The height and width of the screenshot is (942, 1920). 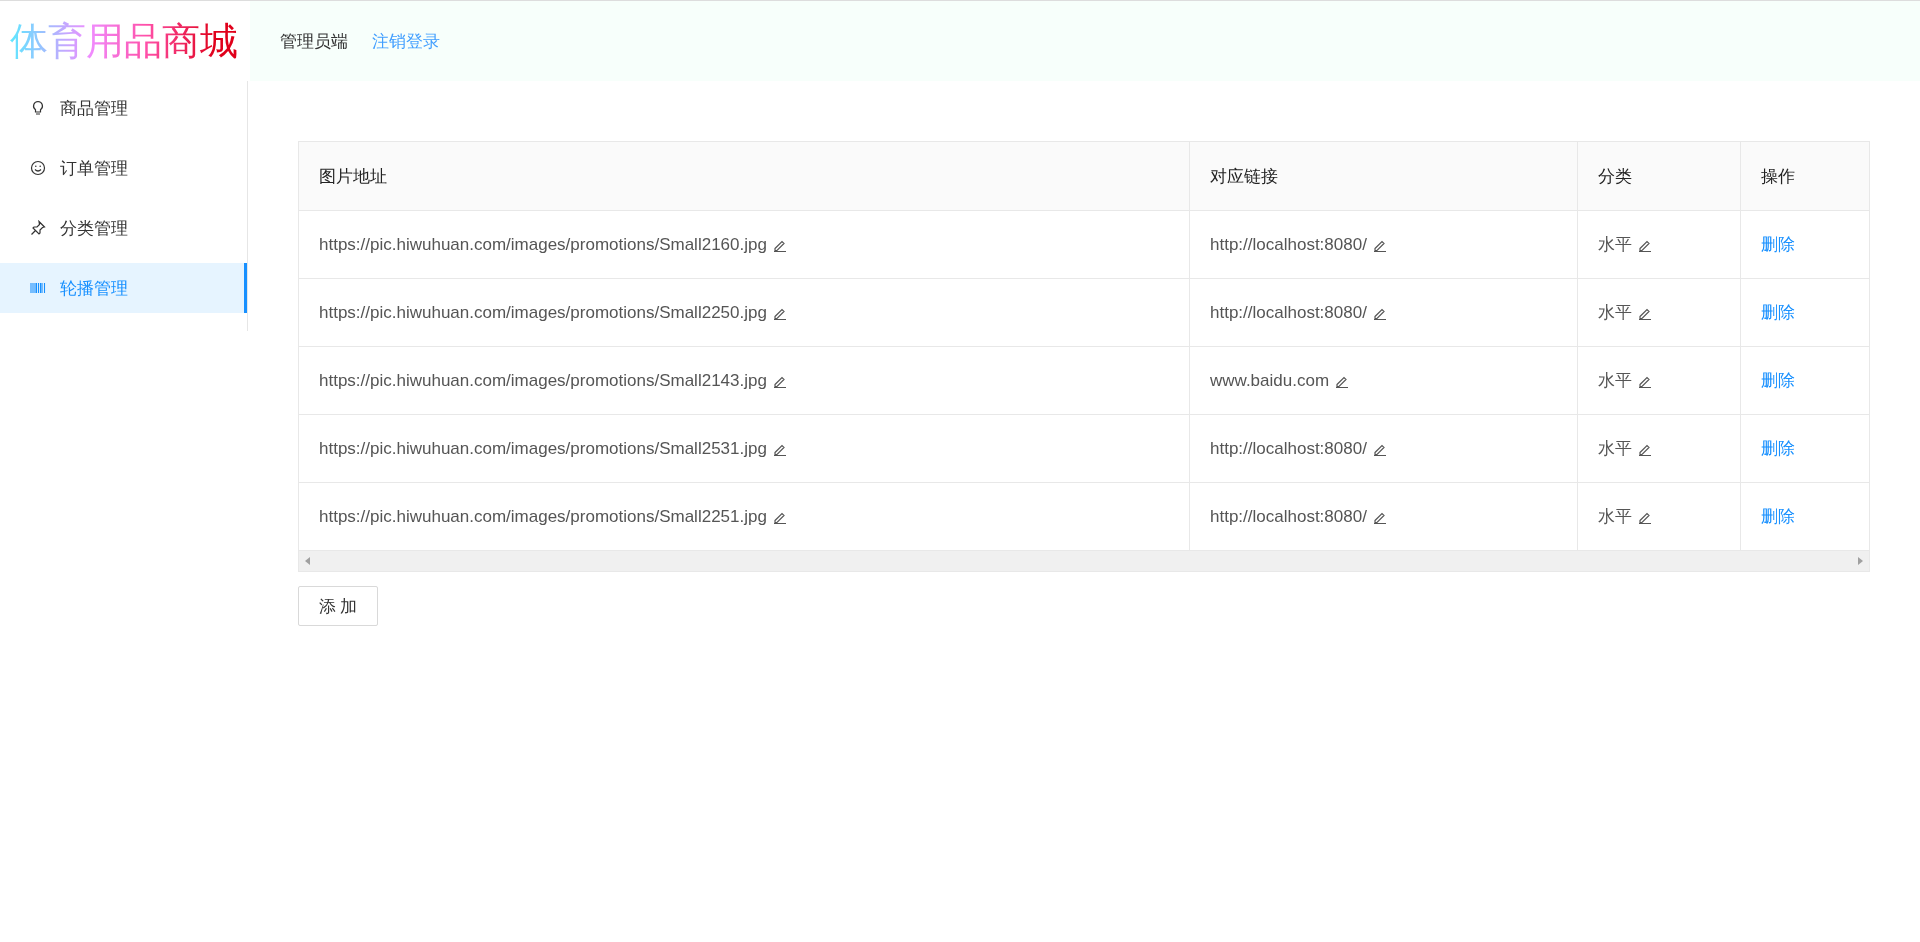 I want to click on add-button: 添 加, so click(x=338, y=606).